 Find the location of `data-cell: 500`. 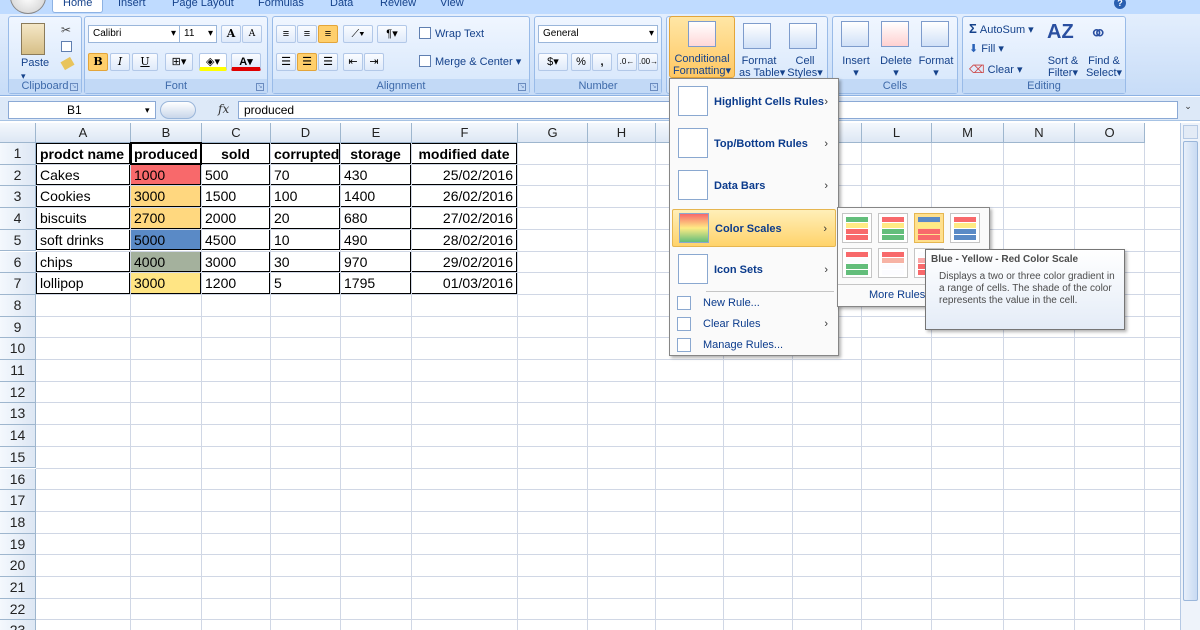

data-cell: 500 is located at coordinates (236, 175).